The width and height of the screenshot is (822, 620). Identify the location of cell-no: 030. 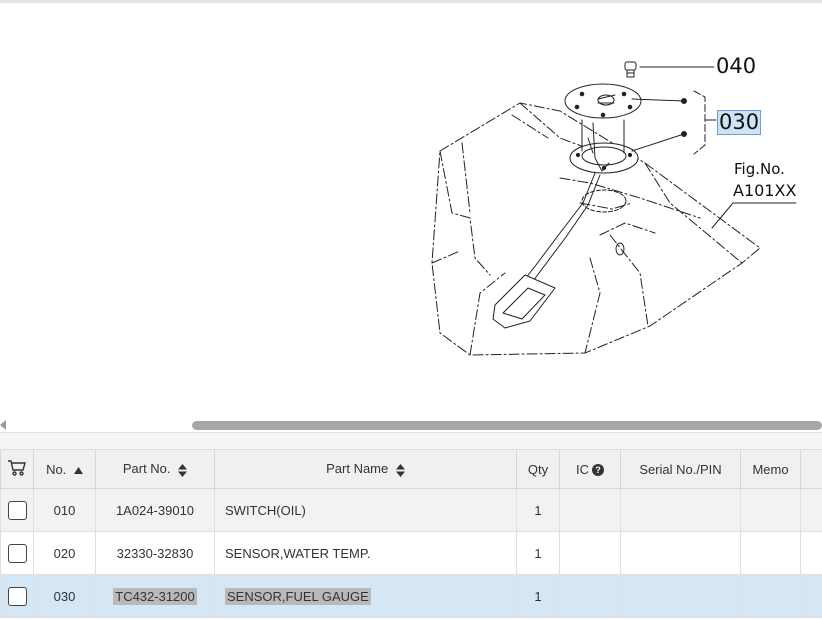
(64, 596).